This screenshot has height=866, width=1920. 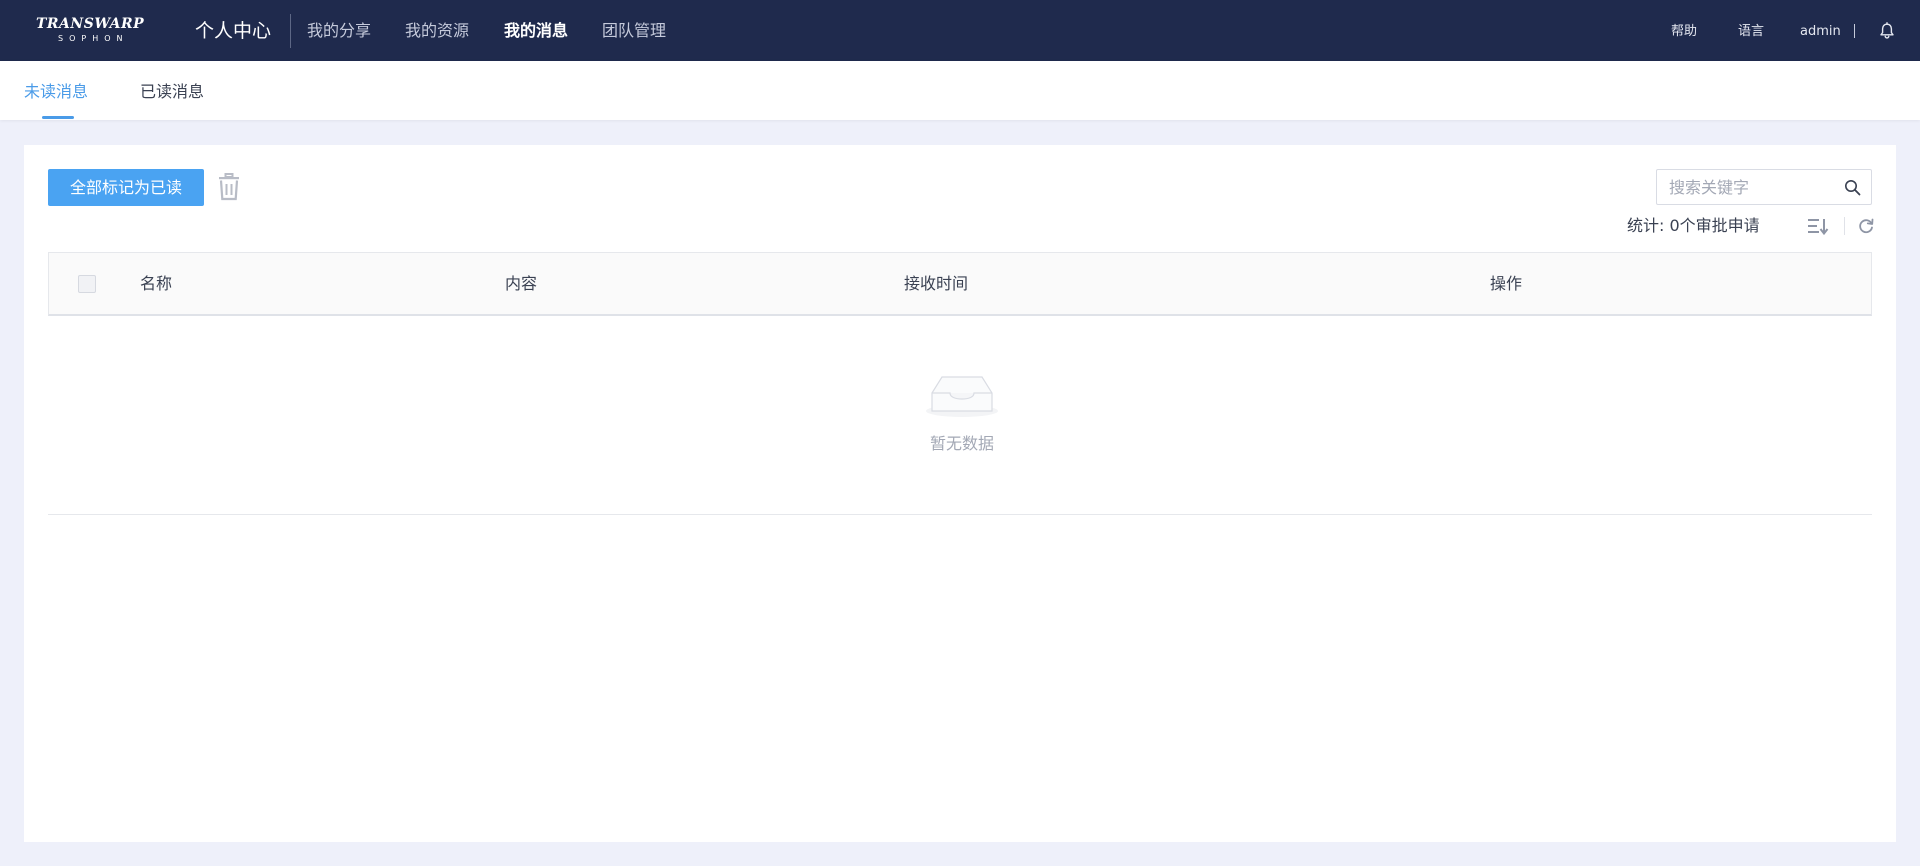 I want to click on search-icon, so click(x=1852, y=187).